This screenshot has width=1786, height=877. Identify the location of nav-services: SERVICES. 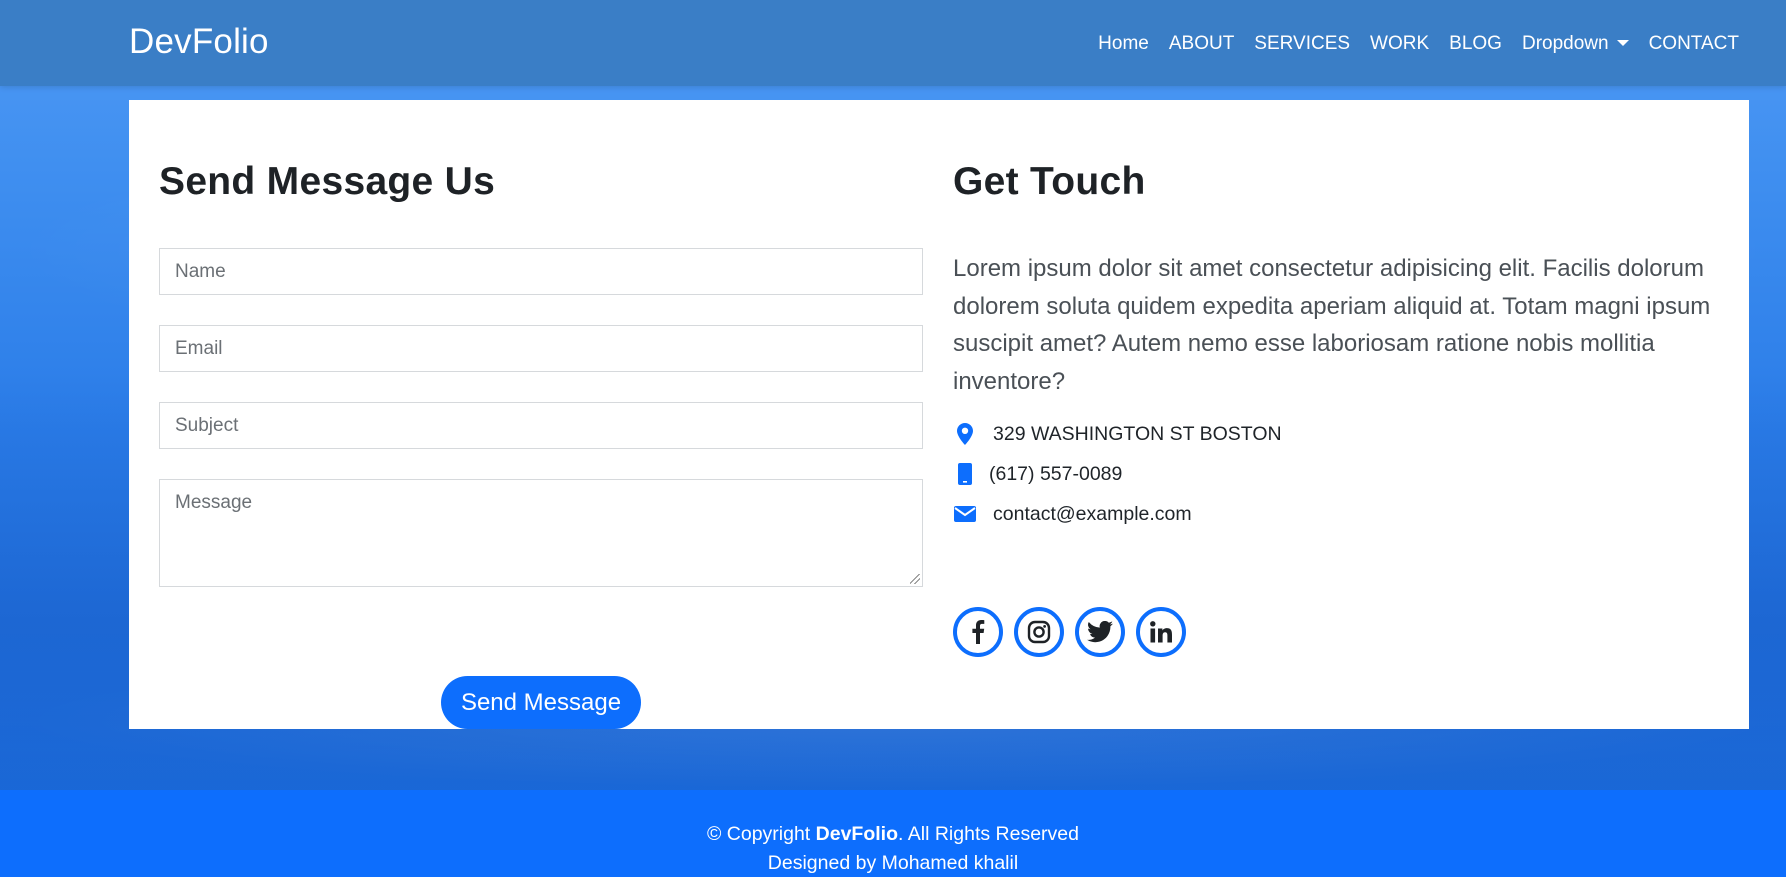
(1302, 44).